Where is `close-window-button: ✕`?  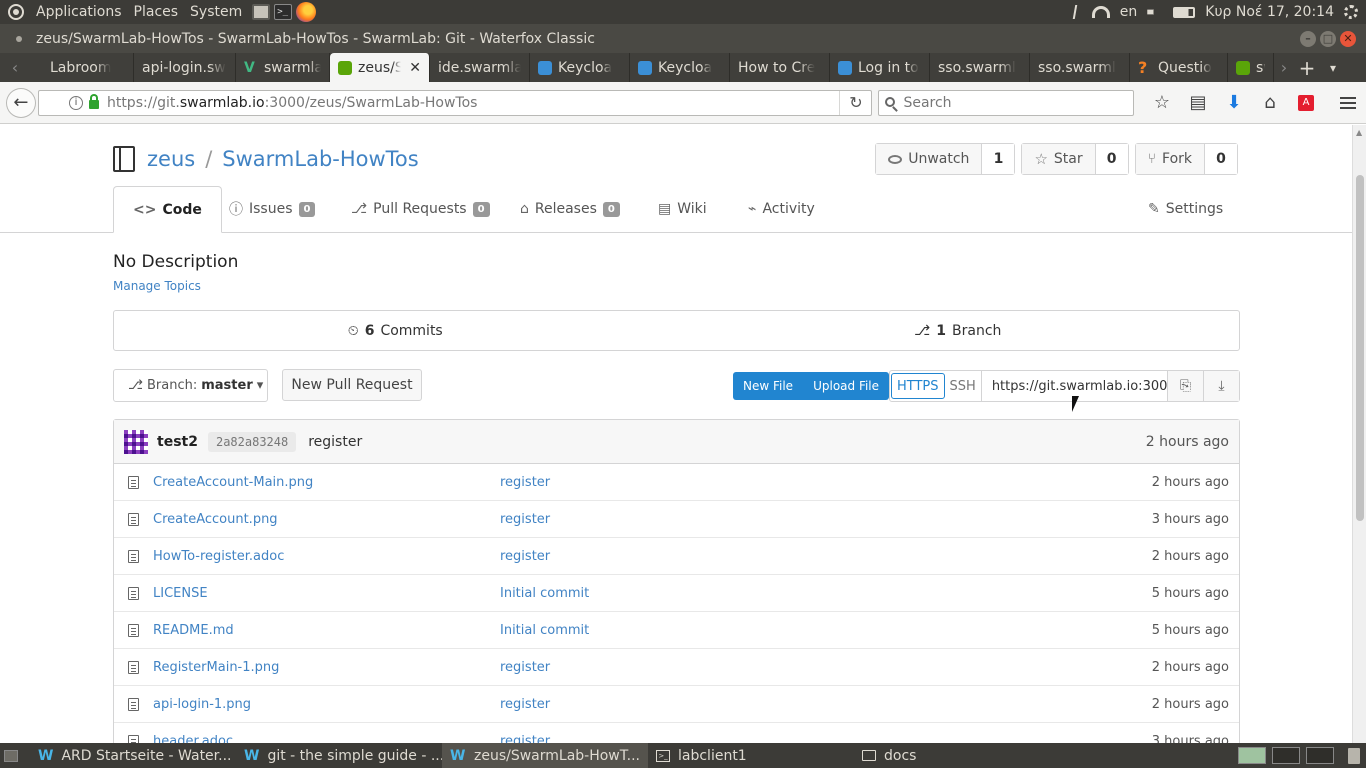 close-window-button: ✕ is located at coordinates (1348, 38).